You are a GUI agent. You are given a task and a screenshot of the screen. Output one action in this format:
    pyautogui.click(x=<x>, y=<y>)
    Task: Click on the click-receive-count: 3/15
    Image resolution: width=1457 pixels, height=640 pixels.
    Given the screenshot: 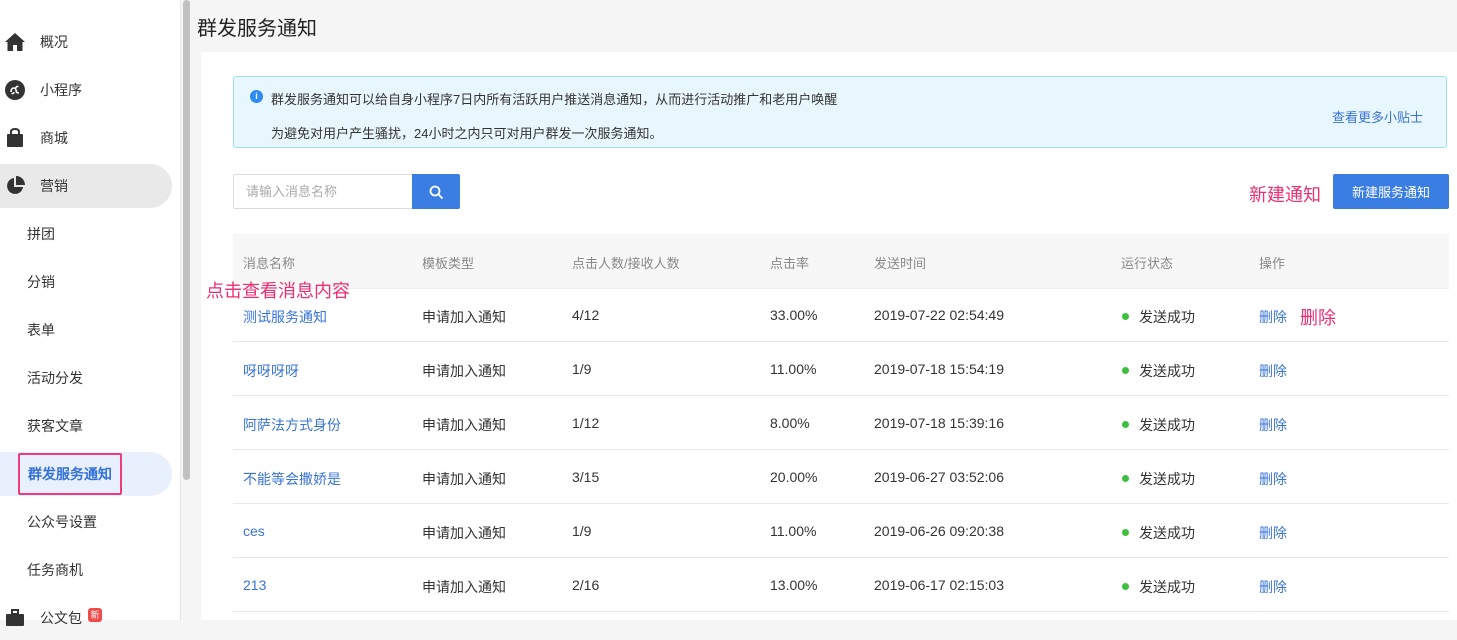 What is the action you would take?
    pyautogui.click(x=586, y=477)
    